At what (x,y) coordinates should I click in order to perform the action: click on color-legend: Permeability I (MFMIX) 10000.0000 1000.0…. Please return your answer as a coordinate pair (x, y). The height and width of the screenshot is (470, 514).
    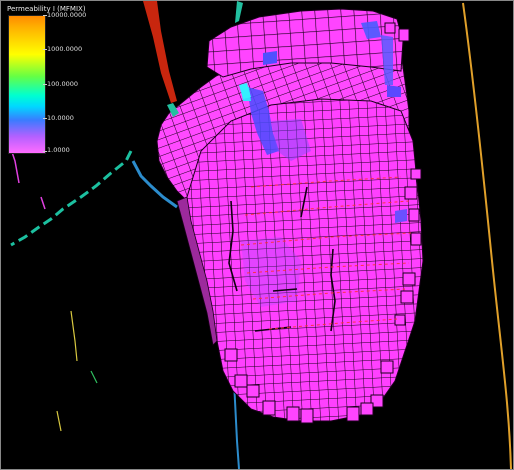
    Looking at the image, I should click on (60, 80).